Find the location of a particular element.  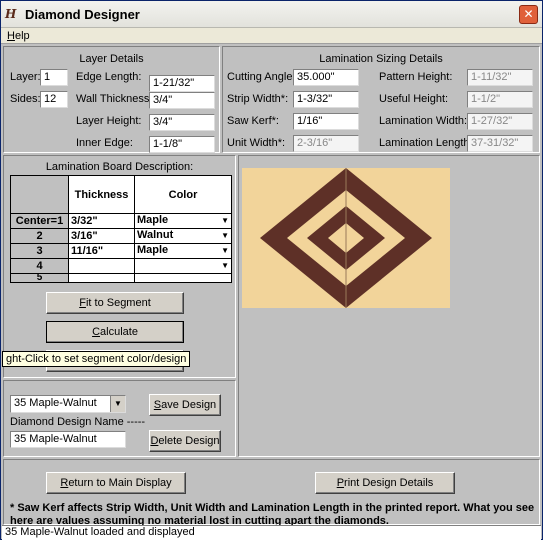

design-name-label: Diamond Design Name ----- is located at coordinates (78, 422).